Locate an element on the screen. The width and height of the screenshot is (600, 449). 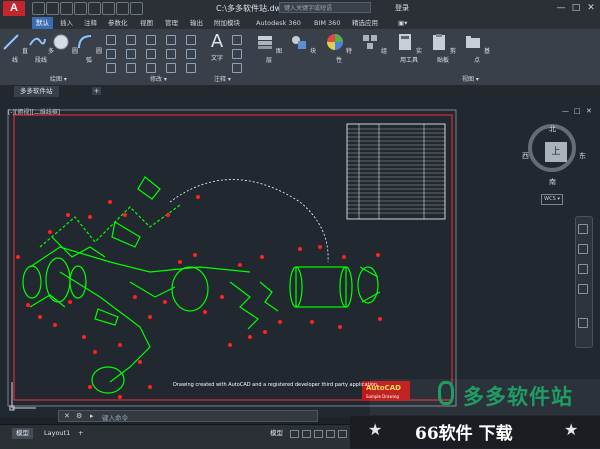
tab-autodesk-360: Autodesk 360 is located at coordinates (278, 23).